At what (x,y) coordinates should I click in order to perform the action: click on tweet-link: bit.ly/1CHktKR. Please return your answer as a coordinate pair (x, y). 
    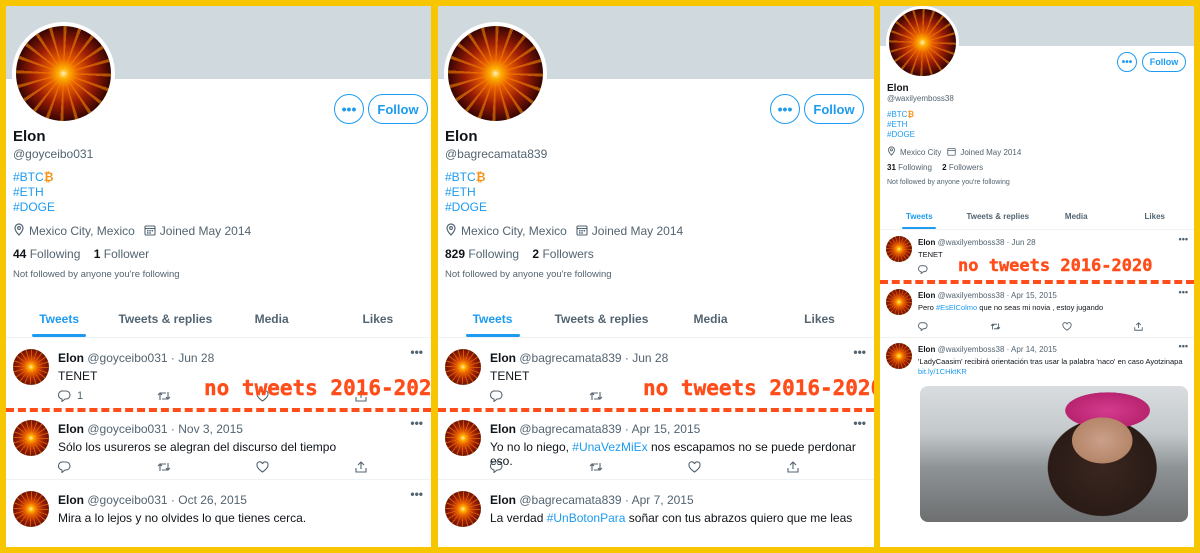
    Looking at the image, I should click on (942, 371).